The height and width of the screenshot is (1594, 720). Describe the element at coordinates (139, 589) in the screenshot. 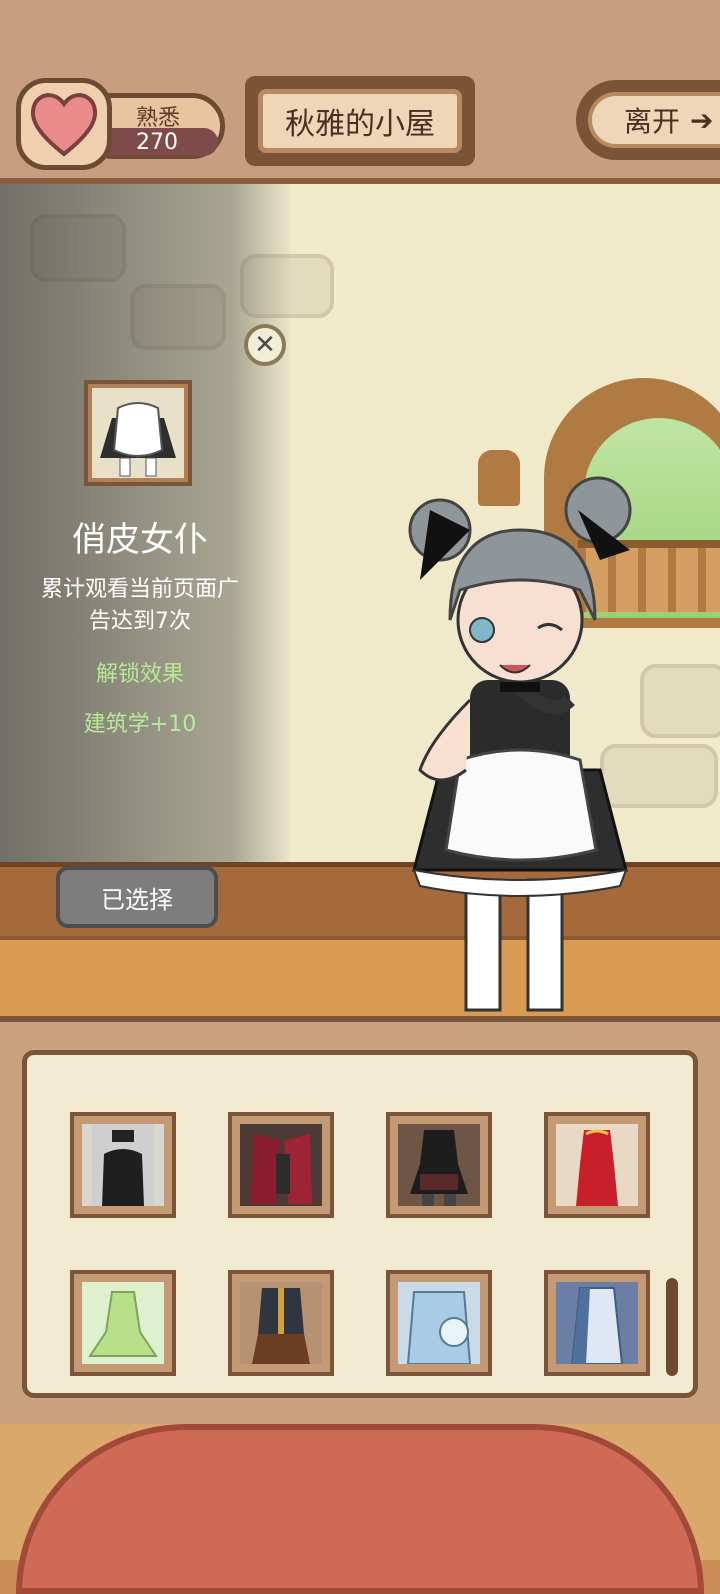

I see `unlock-condition-line: 累计观看当前页面广` at that location.